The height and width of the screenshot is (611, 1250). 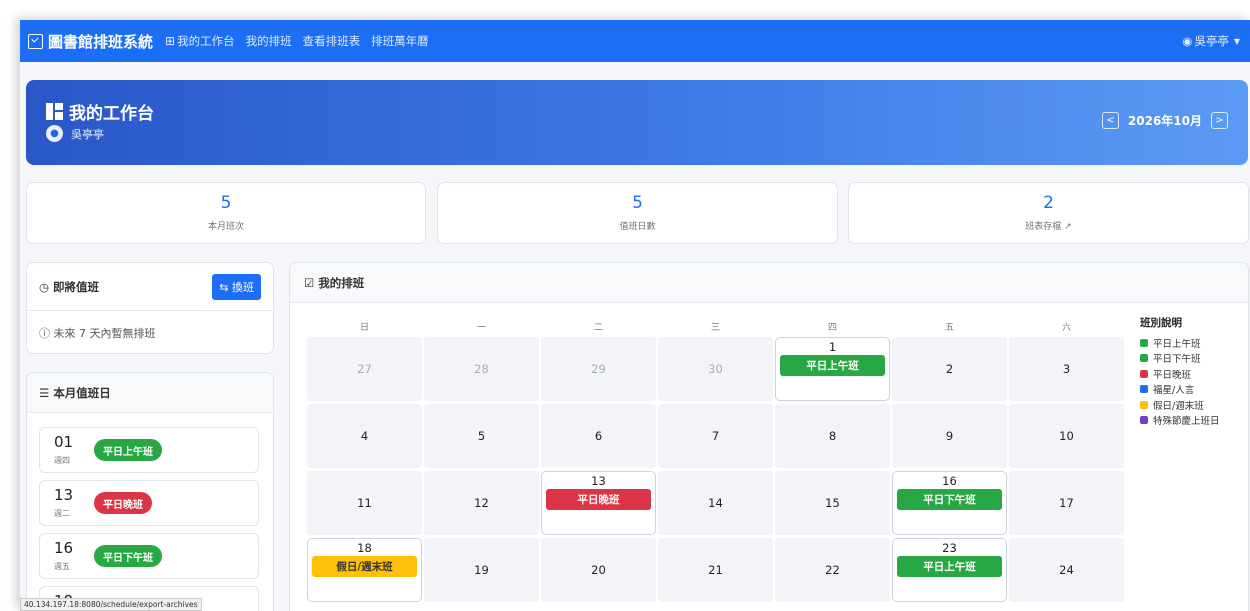 I want to click on stat-schedule-archives: 2 班表存檔 ↗, so click(x=1048, y=213).